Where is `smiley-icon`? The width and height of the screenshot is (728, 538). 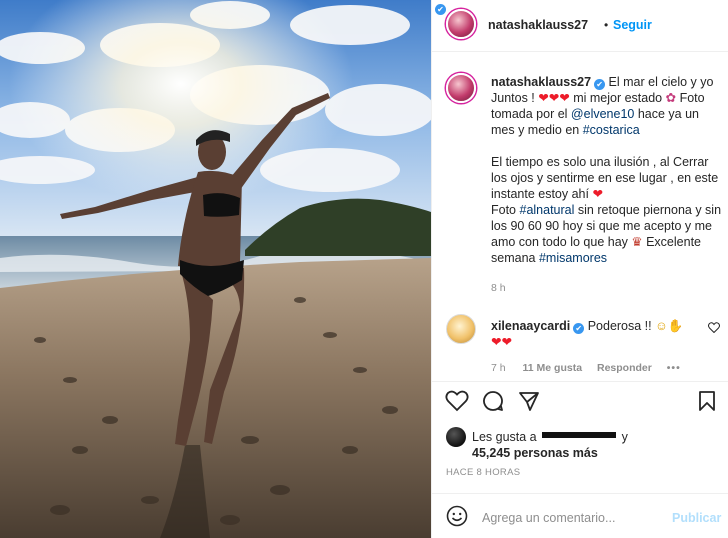 smiley-icon is located at coordinates (457, 516).